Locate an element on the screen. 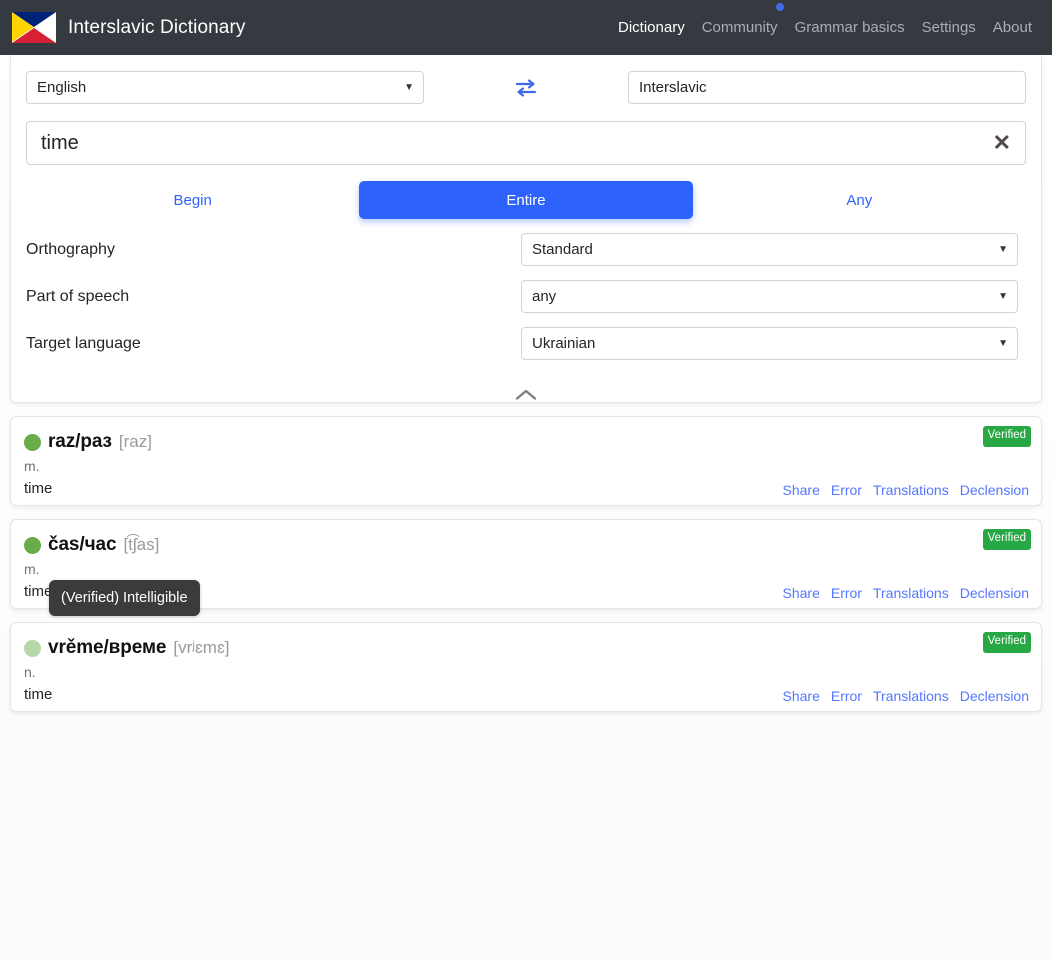  brand: Interslavic Dictionary is located at coordinates (128, 27).